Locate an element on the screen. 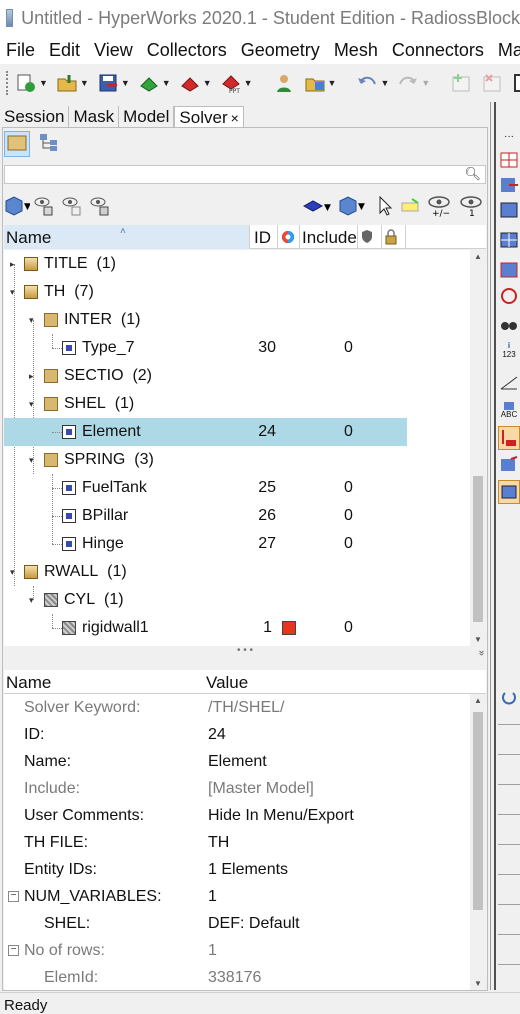 This screenshot has height=1014, width=520. export-solver-button: ▼ is located at coordinates (195, 83).